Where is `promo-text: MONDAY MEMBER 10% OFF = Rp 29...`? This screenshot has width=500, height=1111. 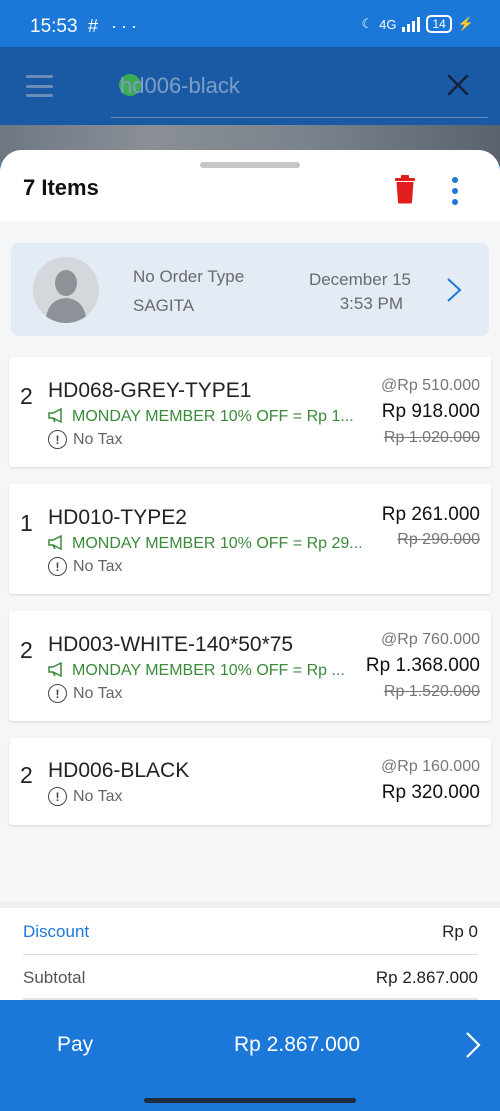
promo-text: MONDAY MEMBER 10% OFF = Rp 29... is located at coordinates (217, 543).